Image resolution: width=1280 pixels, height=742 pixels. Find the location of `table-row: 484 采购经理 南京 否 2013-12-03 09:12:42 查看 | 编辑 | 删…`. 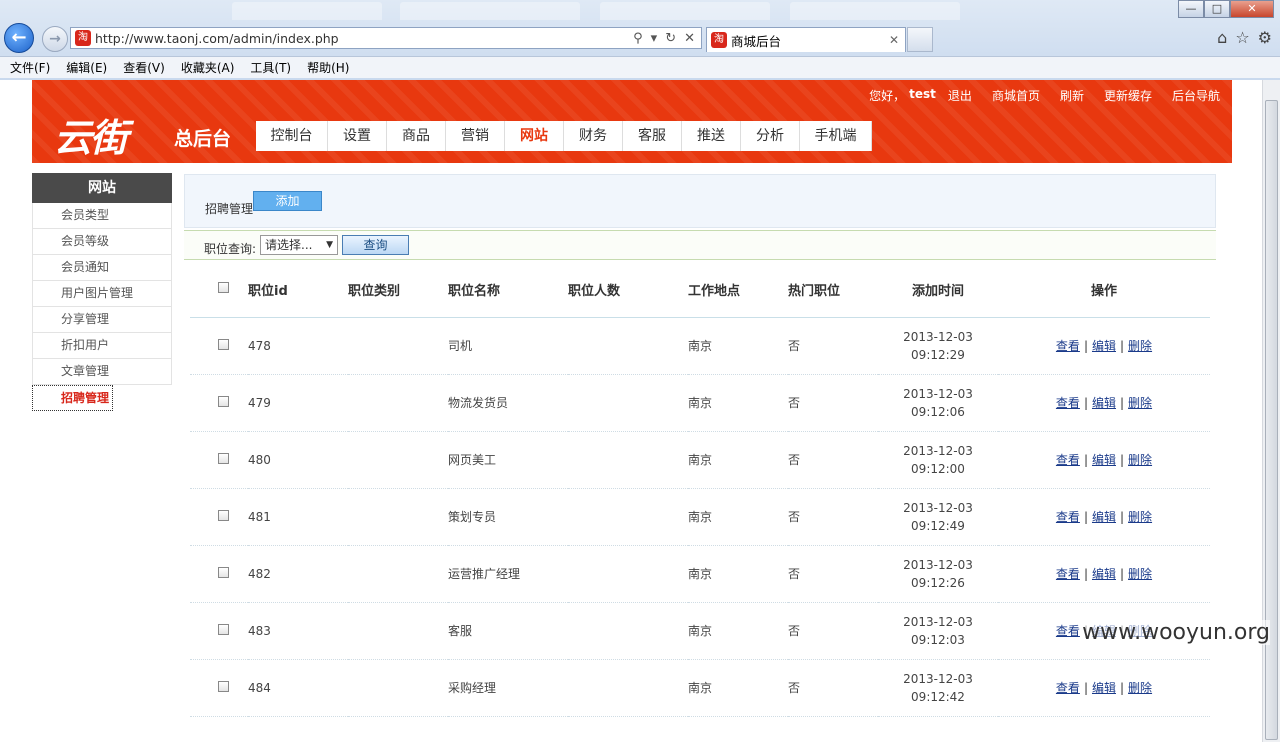

table-row: 484 采购经理 南京 否 2013-12-03 09:12:42 查看 | 编辑 | 删… is located at coordinates (700, 688).